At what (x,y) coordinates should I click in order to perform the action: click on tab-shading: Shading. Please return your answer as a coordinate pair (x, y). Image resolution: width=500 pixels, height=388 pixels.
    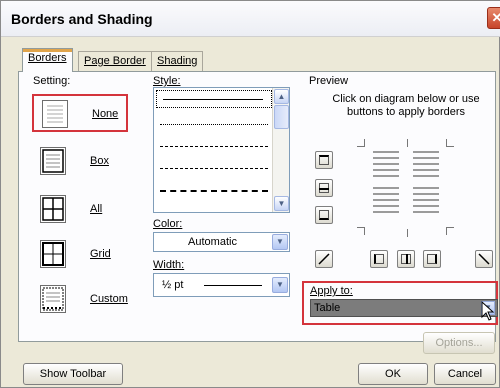
    Looking at the image, I should click on (177, 61).